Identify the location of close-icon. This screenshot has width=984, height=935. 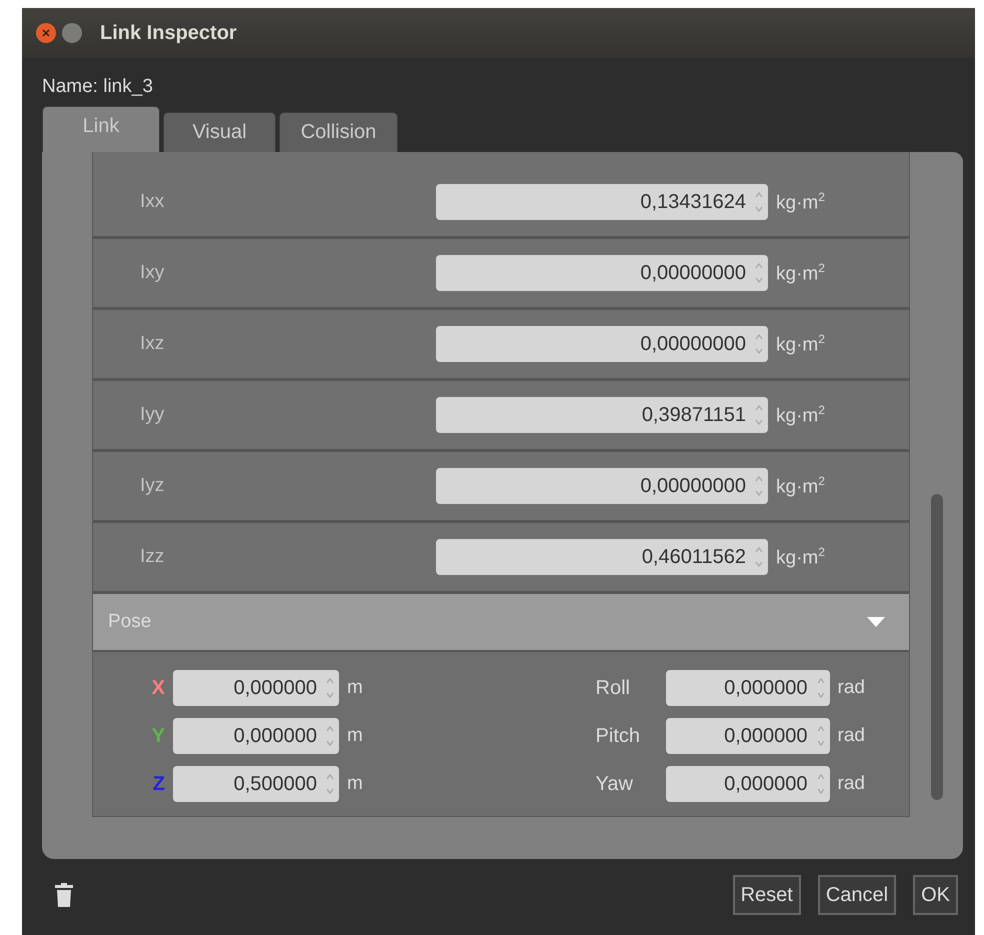
(46, 33).